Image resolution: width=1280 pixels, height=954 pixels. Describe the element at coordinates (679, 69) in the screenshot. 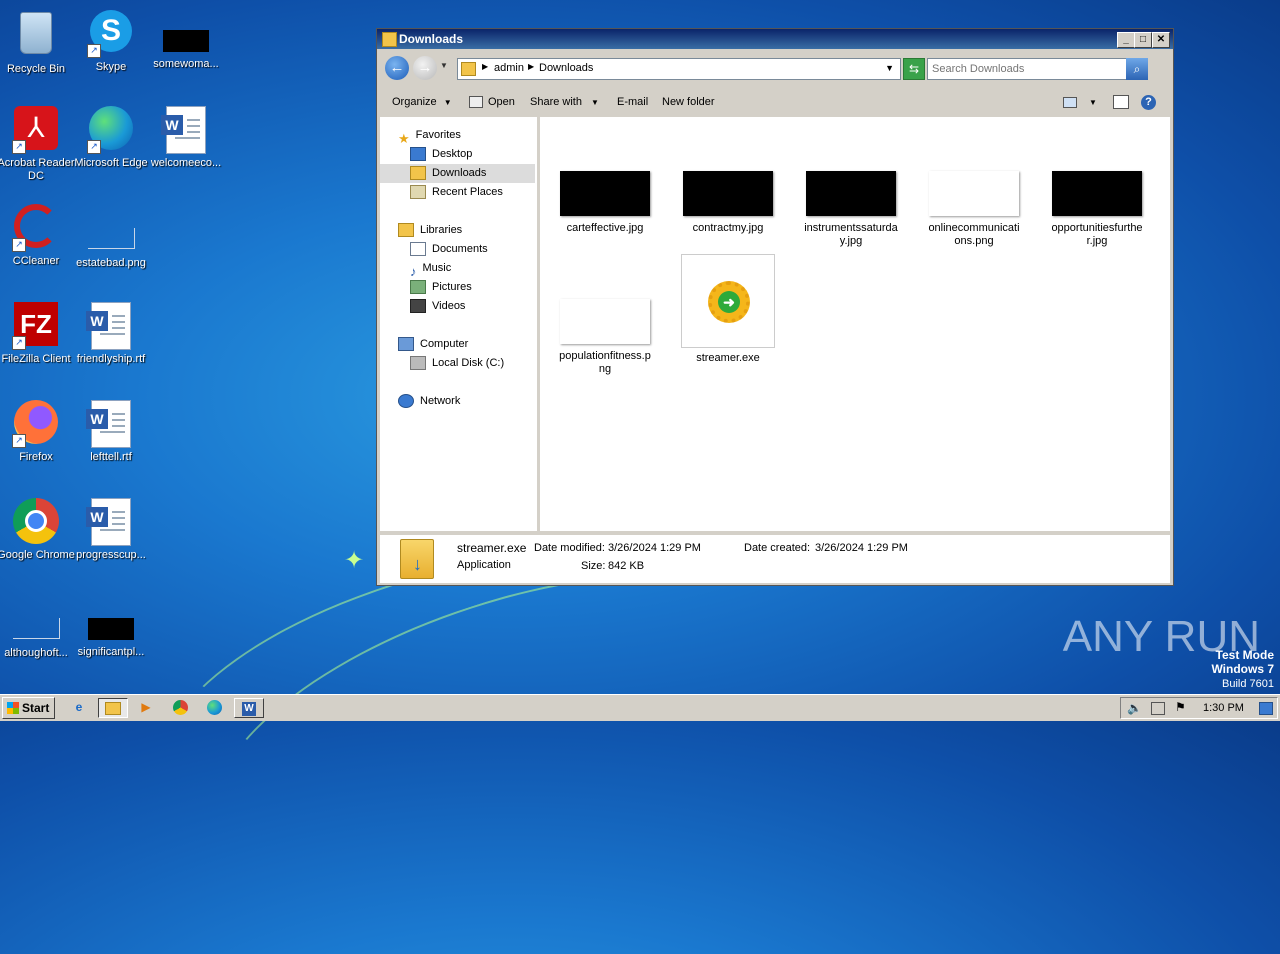

I see `address-box: ▶ admin ▶ Downloads ▼` at that location.